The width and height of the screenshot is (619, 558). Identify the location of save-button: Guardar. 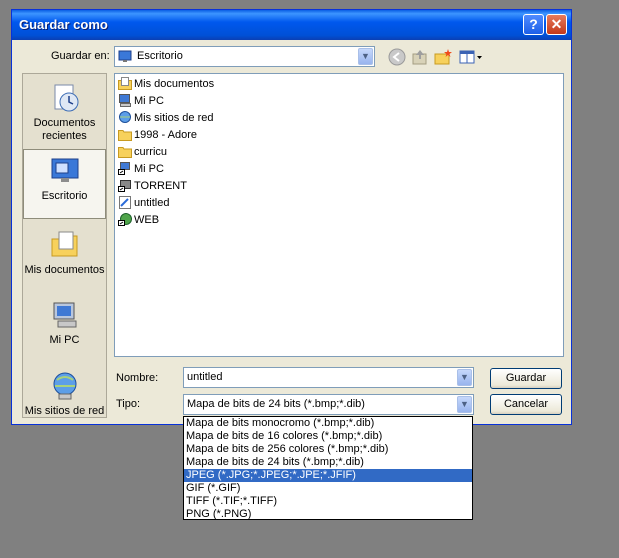
(526, 378).